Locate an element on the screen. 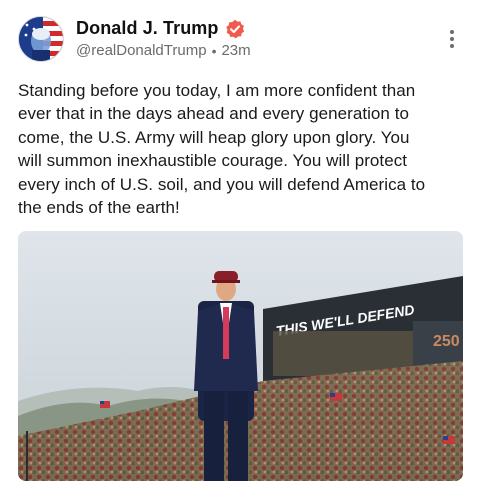 This screenshot has width=480, height=500. post-header: Donald J. Trump @realDonaldTrump • 23m is located at coordinates (240, 41).